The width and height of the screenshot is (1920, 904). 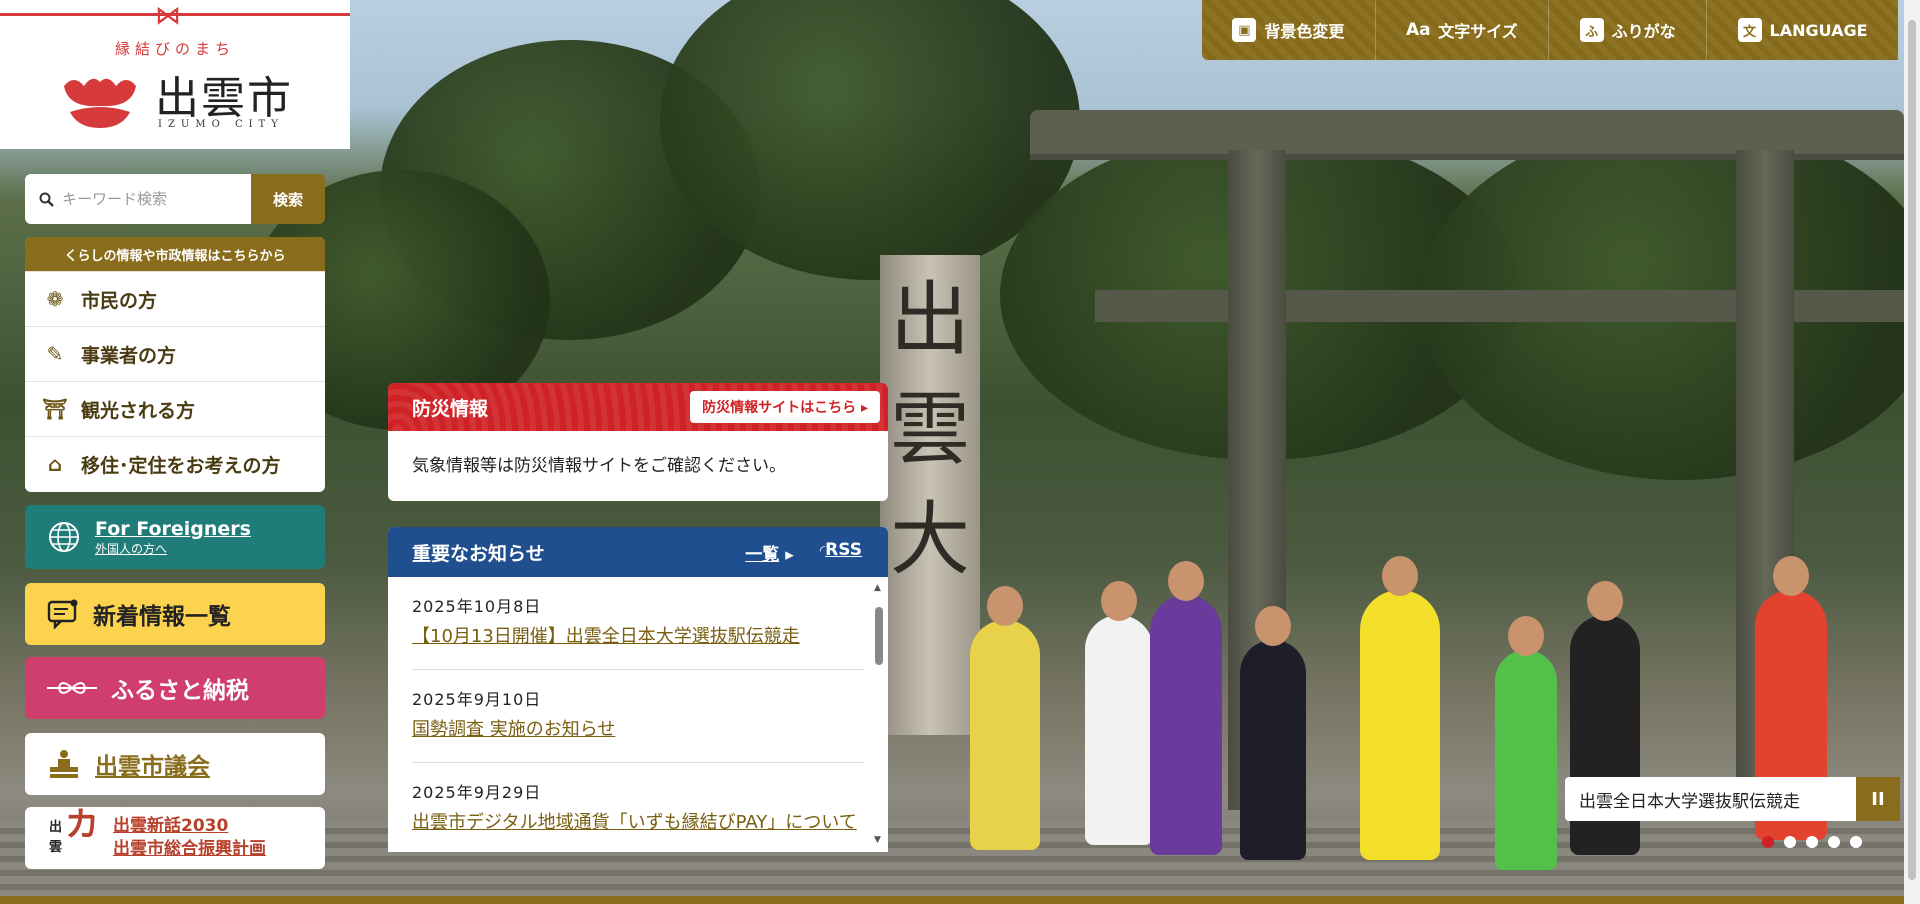 What do you see at coordinates (119, 300) in the screenshot?
I see `nav-item-label: 市民の方` at bounding box center [119, 300].